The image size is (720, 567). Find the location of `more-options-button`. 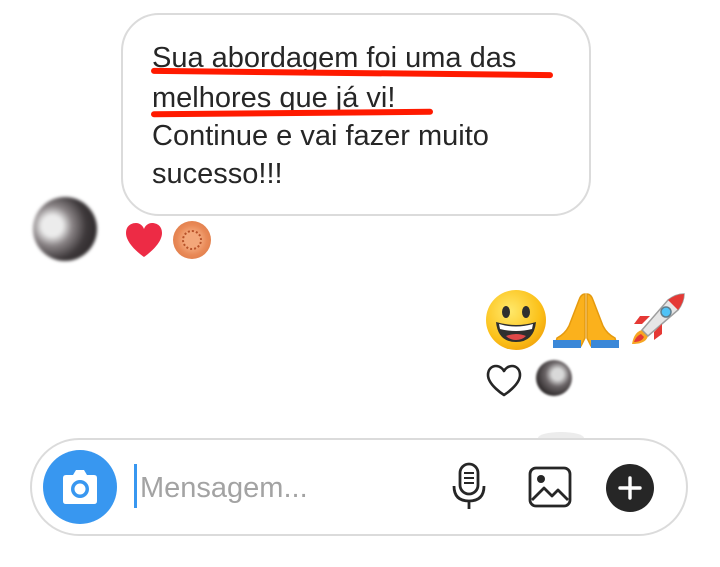

more-options-button is located at coordinates (630, 488).